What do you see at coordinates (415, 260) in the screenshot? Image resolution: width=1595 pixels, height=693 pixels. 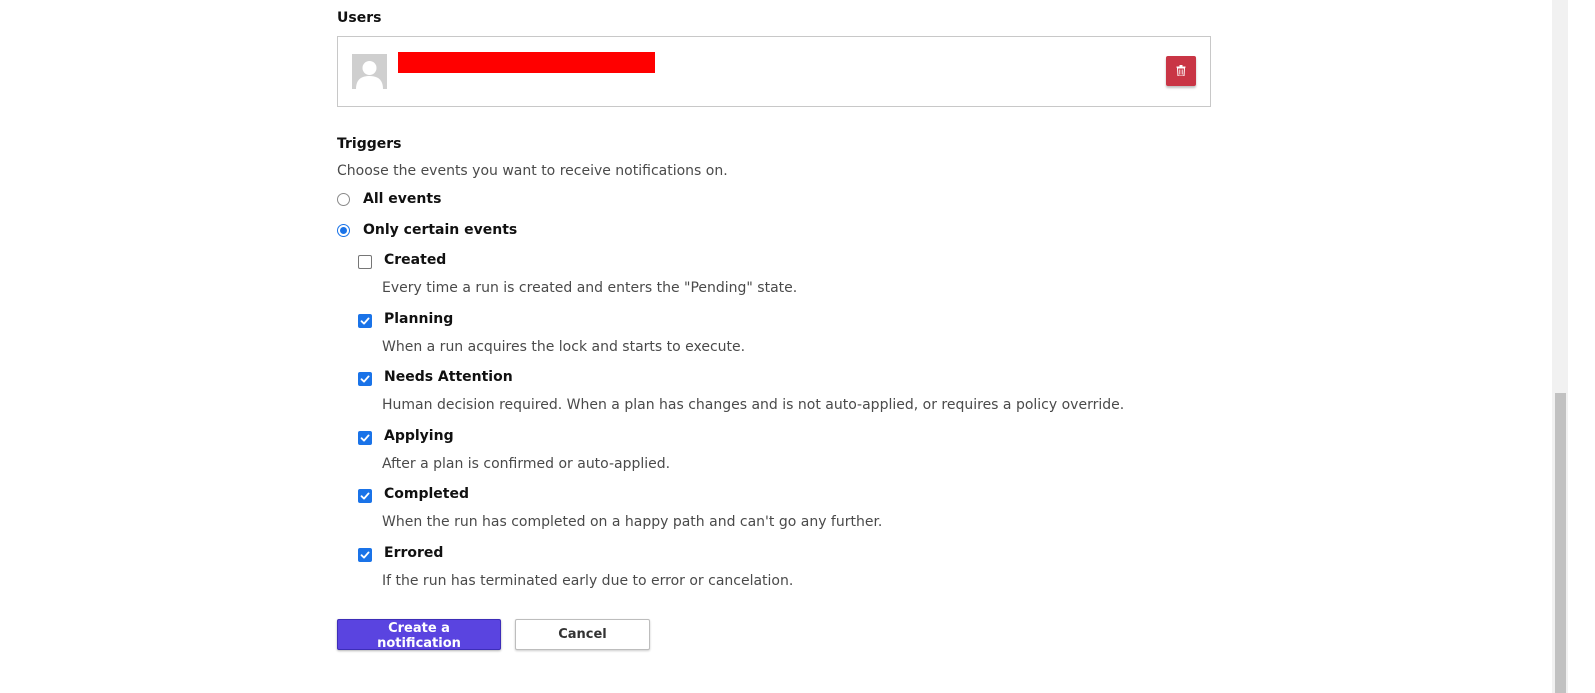 I see `event-checkbox-label: Created` at bounding box center [415, 260].